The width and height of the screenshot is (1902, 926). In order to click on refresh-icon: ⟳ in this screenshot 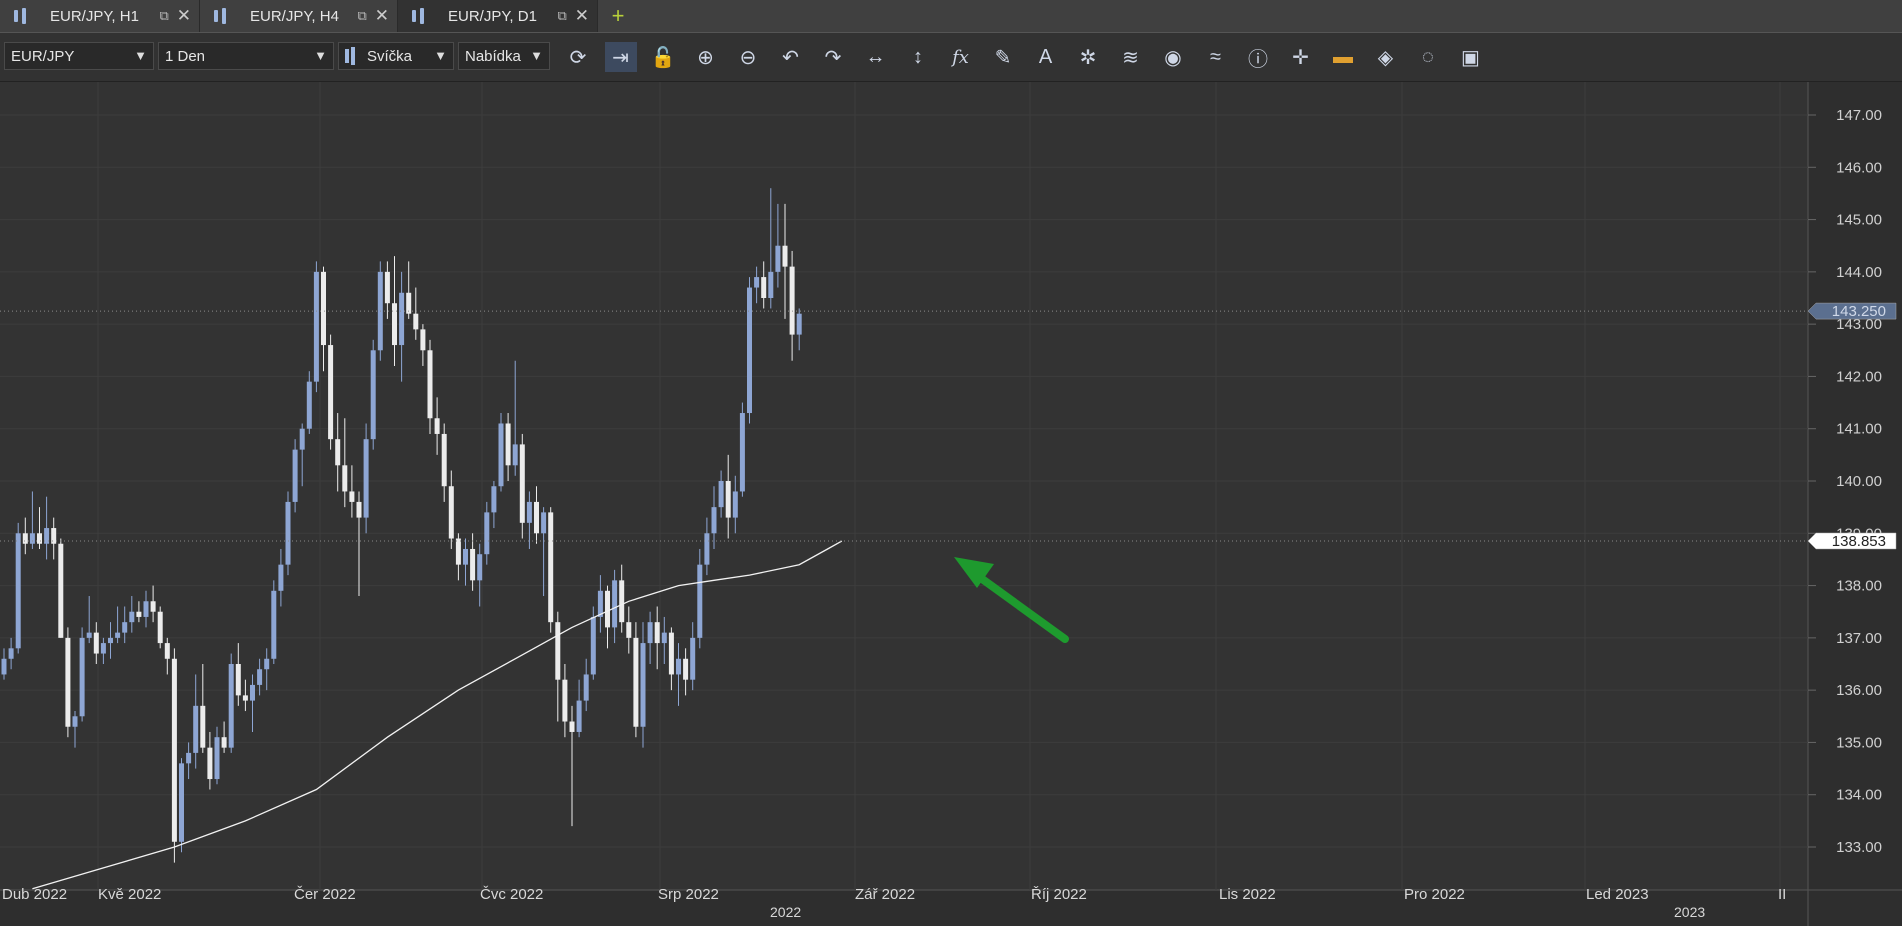, I will do `click(578, 57)`.